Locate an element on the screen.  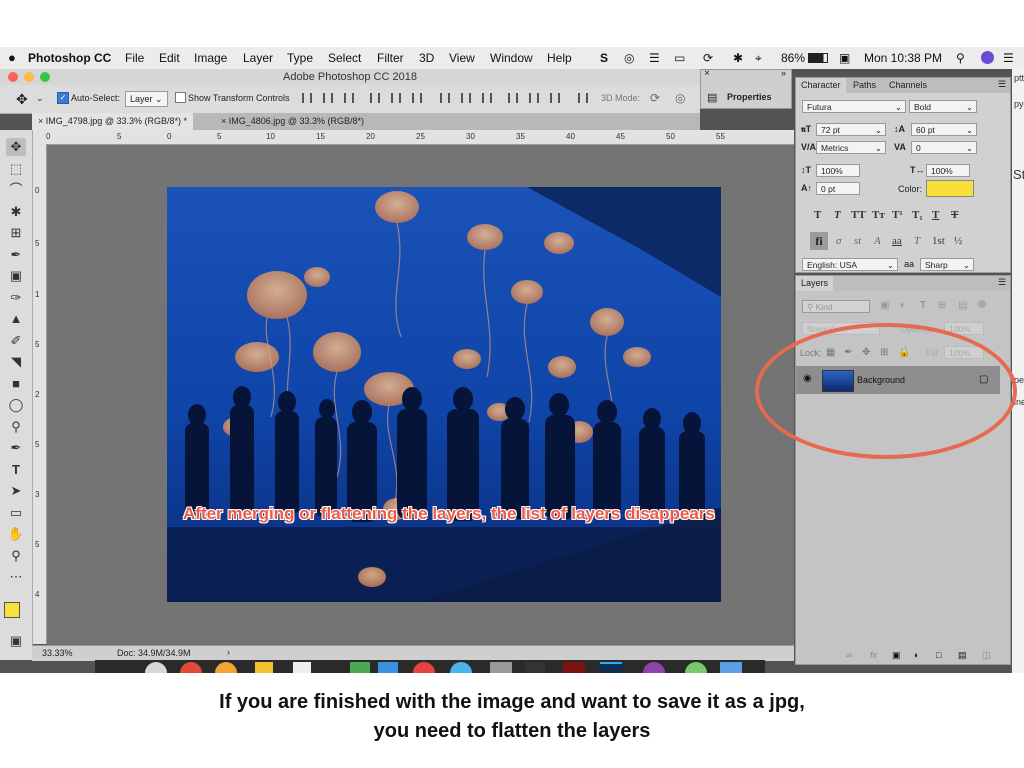
history-brush-icon: ✐ is located at coordinates (16, 341).